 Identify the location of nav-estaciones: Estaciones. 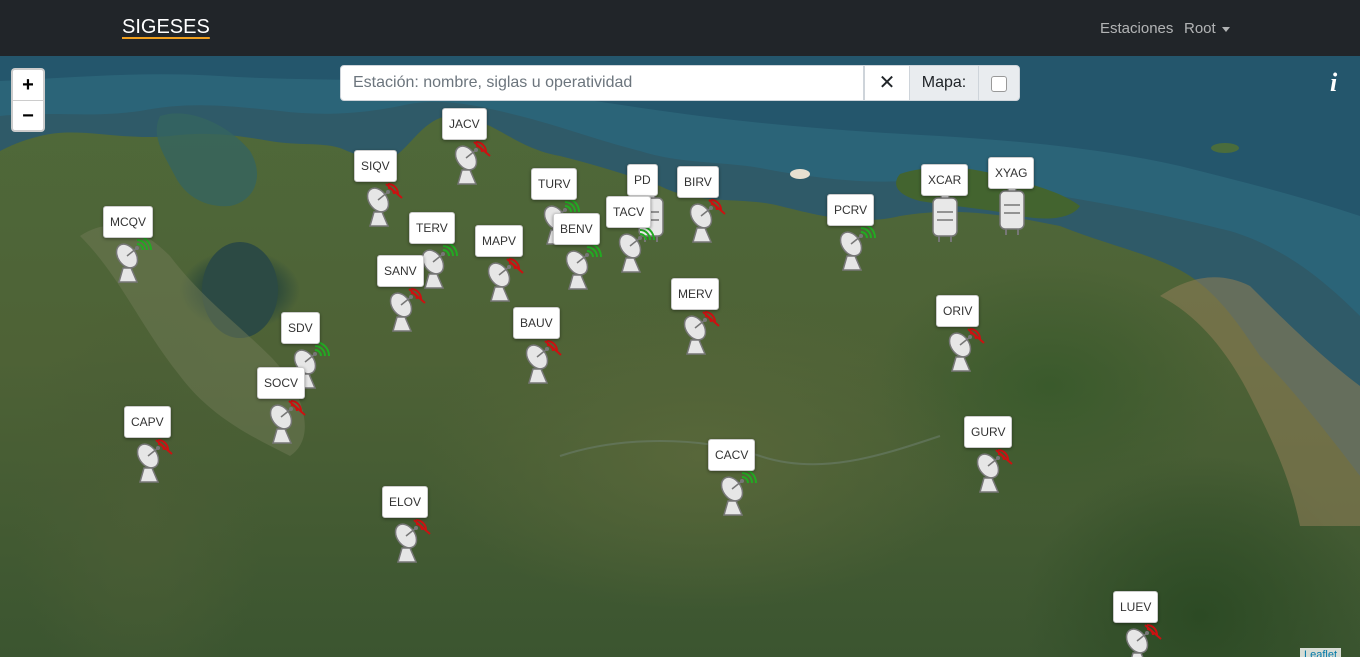
(1136, 28).